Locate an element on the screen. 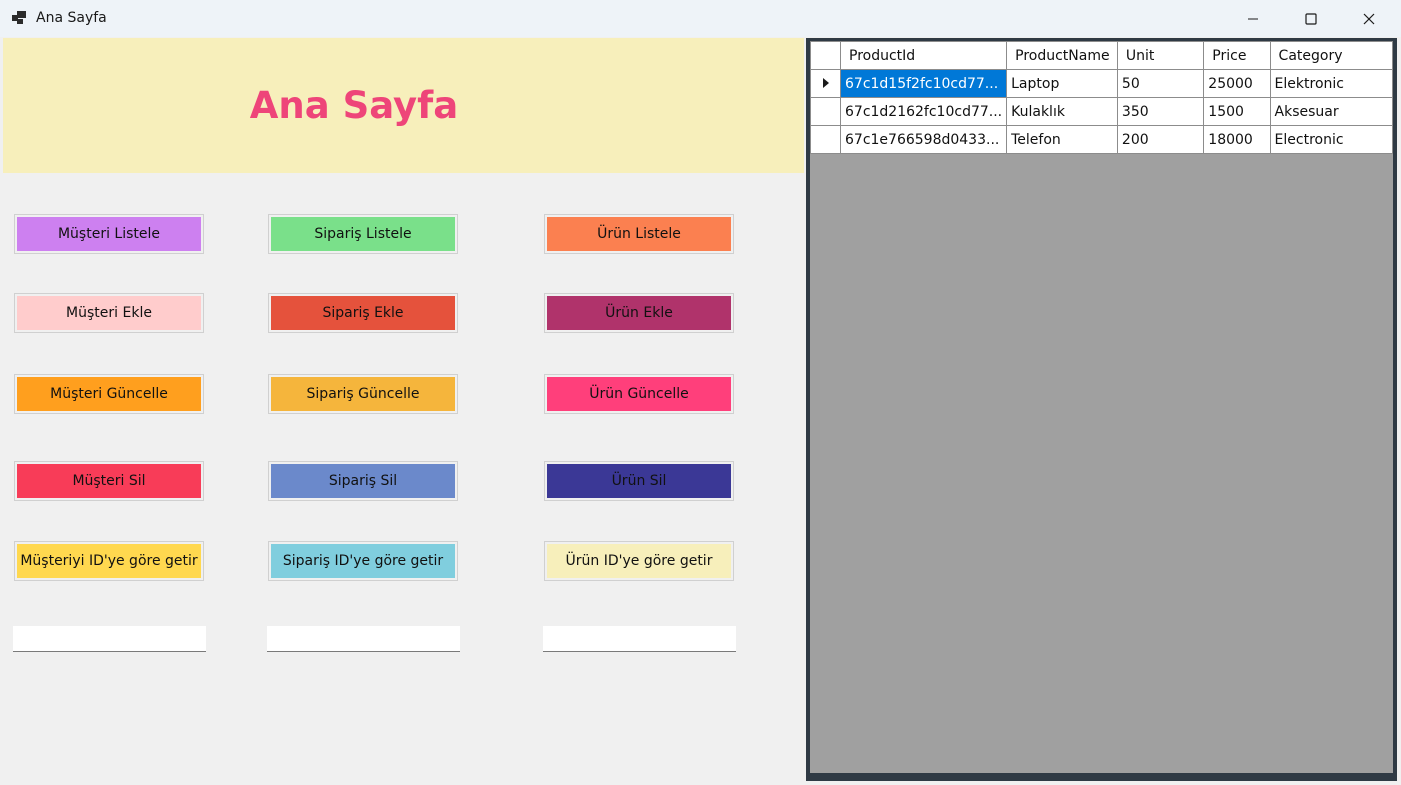 The height and width of the screenshot is (785, 1401). urun-ekle-fill: Ürün Ekle is located at coordinates (639, 313).